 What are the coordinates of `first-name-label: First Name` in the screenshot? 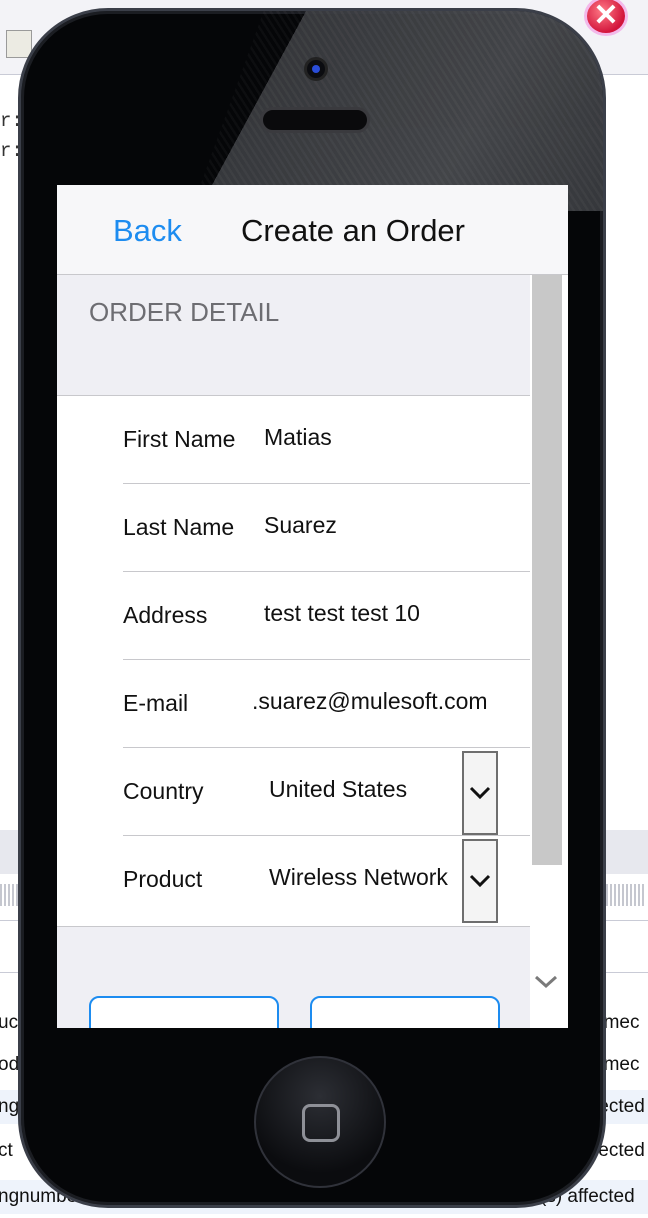 It's located at (179, 439).